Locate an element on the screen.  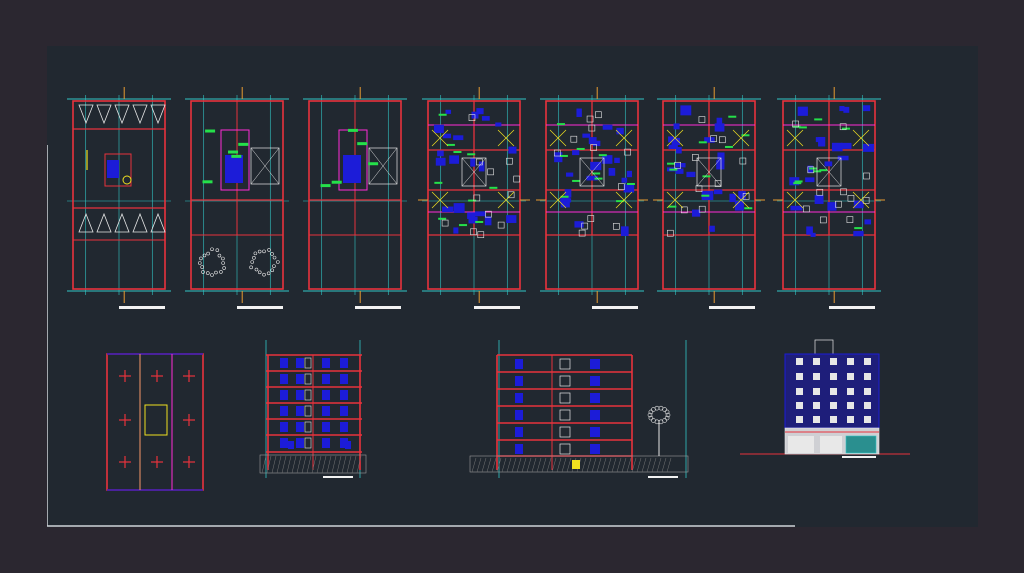
entrance is located at coordinates (831, 444).